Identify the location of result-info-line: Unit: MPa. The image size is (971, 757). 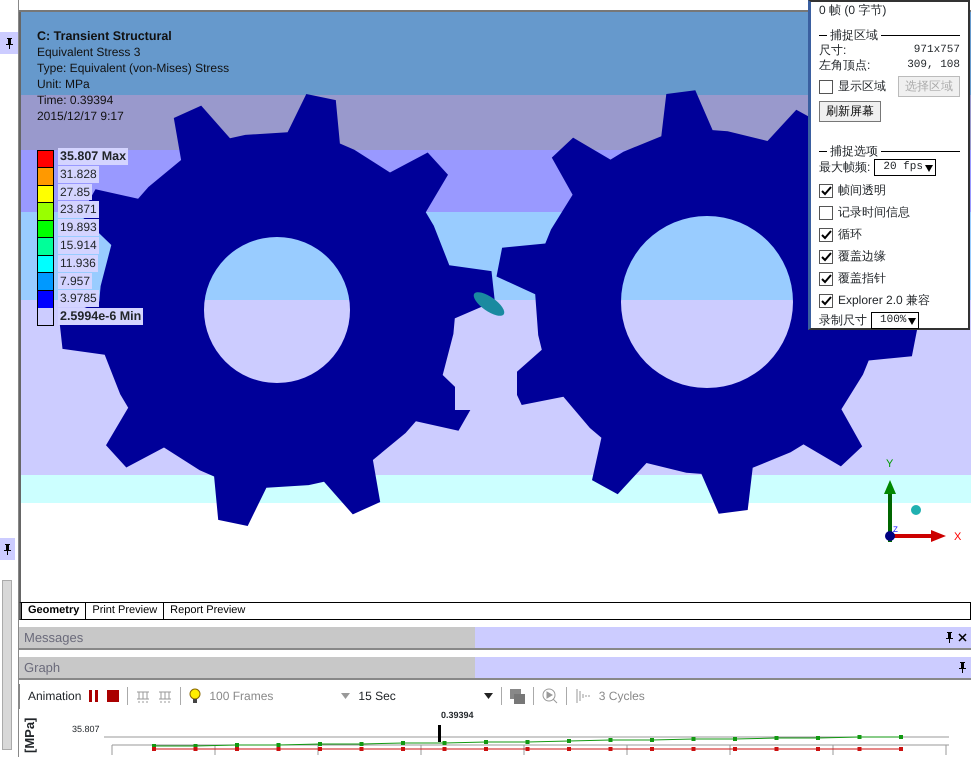
(64, 84).